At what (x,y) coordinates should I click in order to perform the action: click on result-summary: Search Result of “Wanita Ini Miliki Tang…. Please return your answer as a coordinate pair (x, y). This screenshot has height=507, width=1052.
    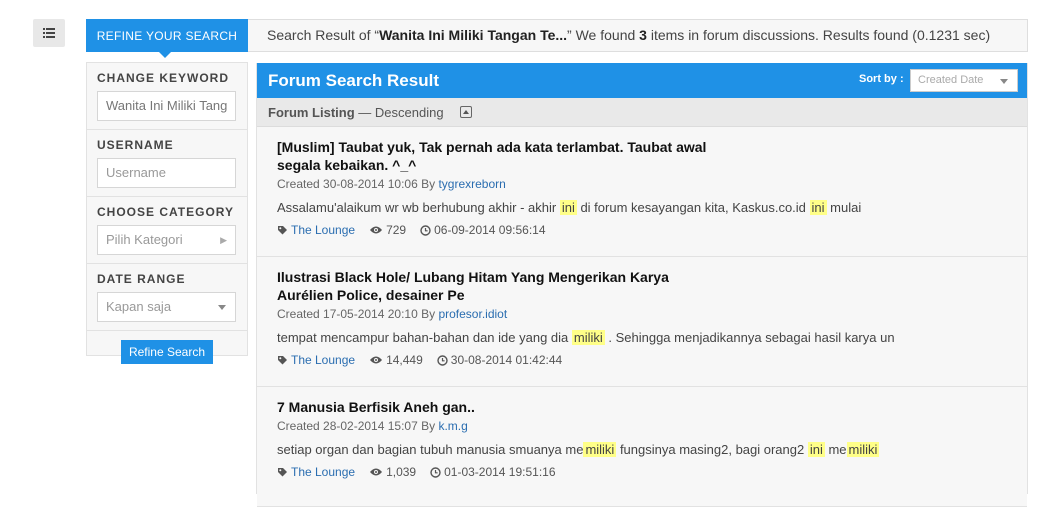
    Looking at the image, I should click on (628, 35).